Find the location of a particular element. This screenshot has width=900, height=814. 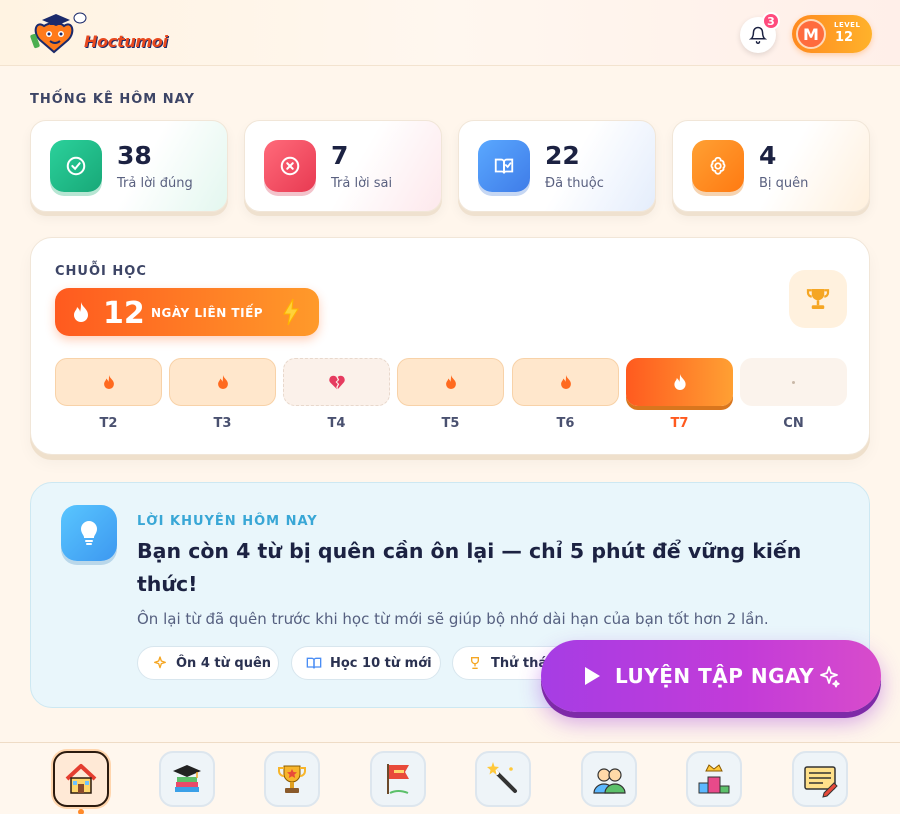

bell-icon is located at coordinates (758, 35).